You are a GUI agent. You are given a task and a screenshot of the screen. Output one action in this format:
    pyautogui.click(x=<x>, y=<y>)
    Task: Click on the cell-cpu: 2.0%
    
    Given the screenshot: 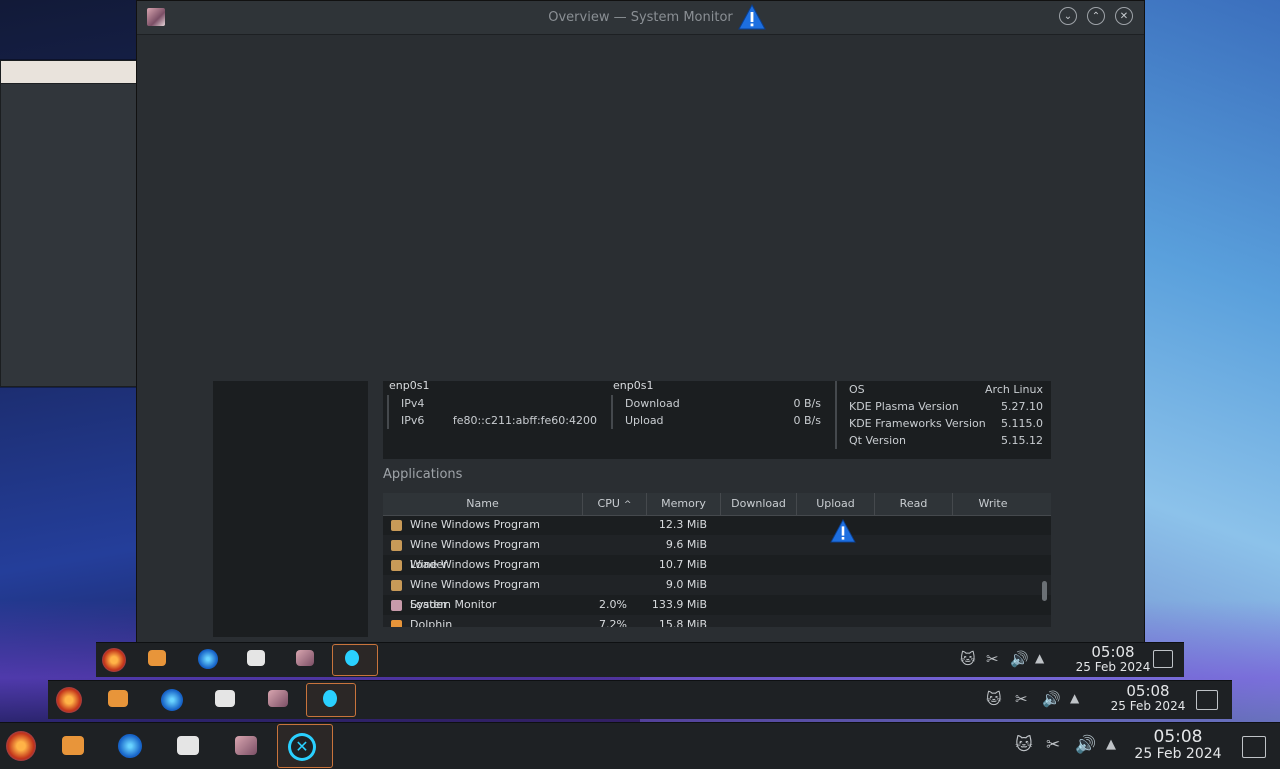 What is the action you would take?
    pyautogui.click(x=613, y=604)
    